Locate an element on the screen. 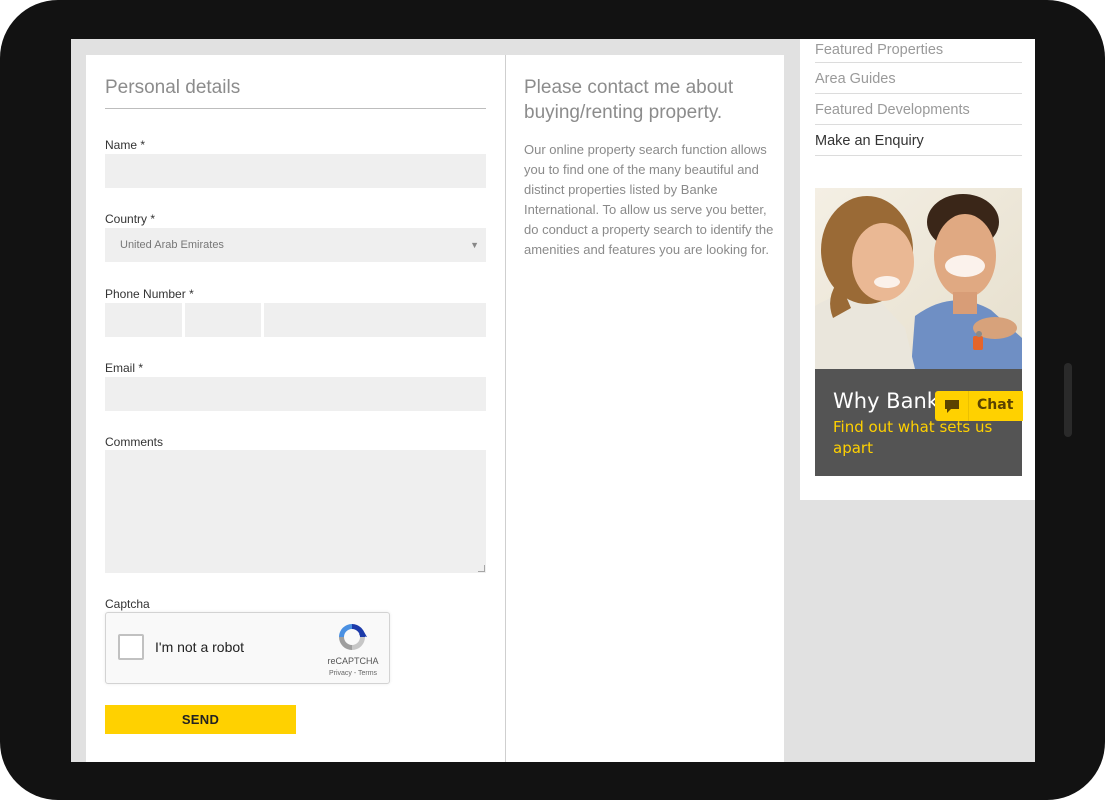 This screenshot has height=800, width=1105. sidebar-item-make-an-enquiry: Make an Enquiry is located at coordinates (918, 140).